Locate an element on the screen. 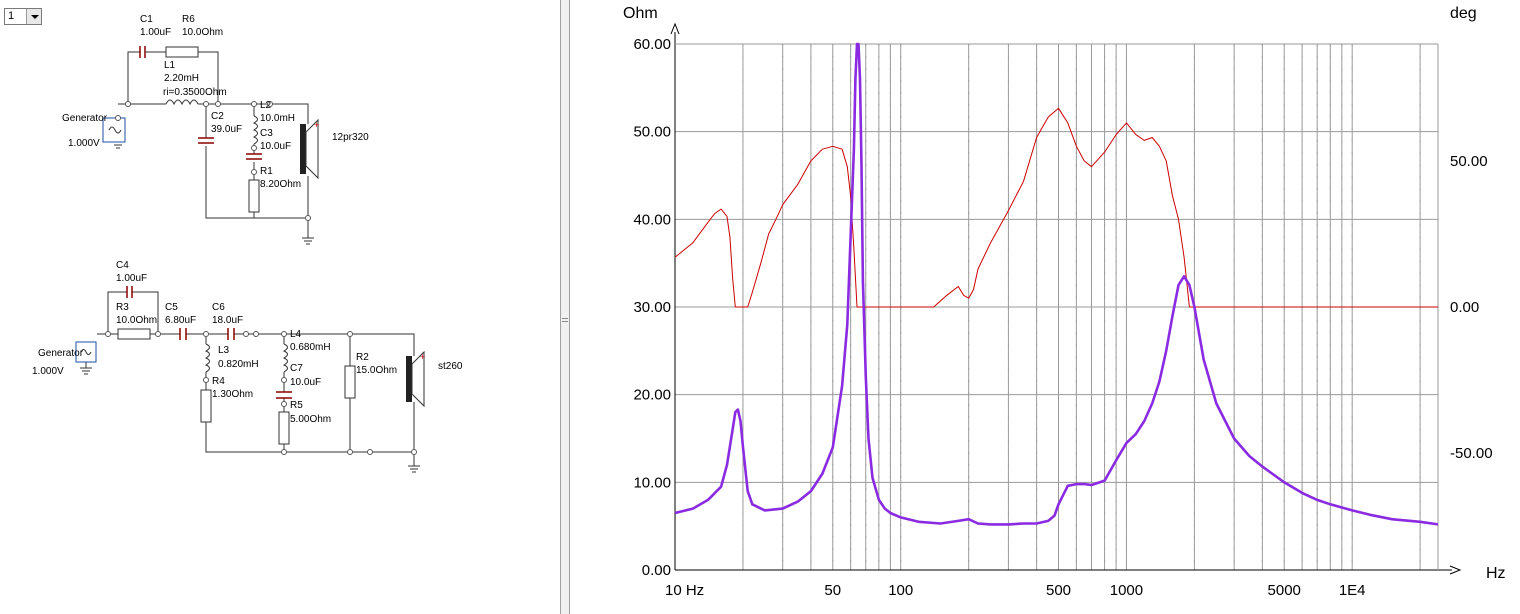 The image size is (1520, 614). generator-2-voltage: 1.000V is located at coordinates (48, 371).